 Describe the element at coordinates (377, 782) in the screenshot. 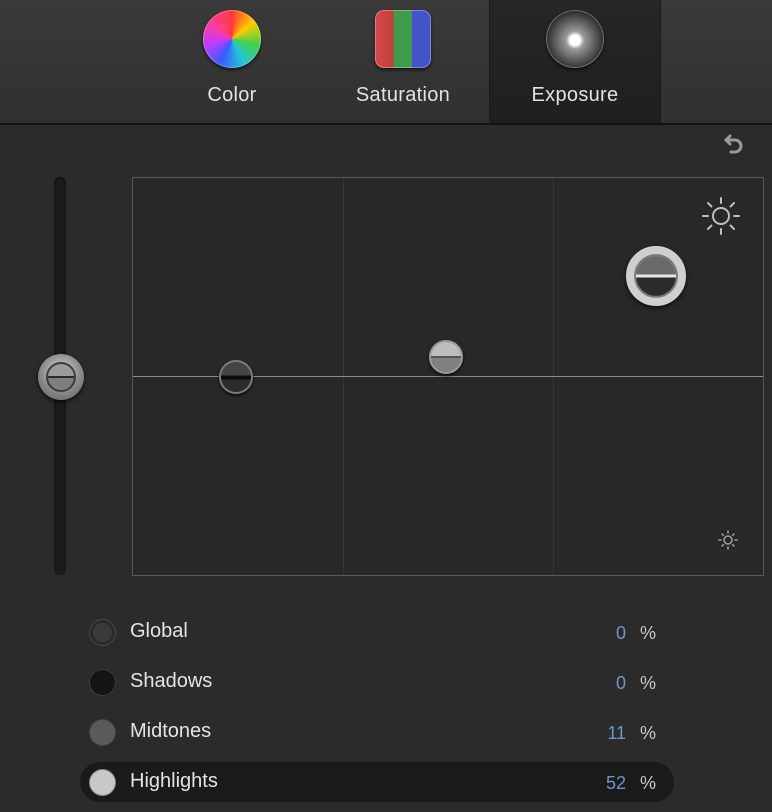

I see `channel-row-highlights: Highlights 52 %` at that location.